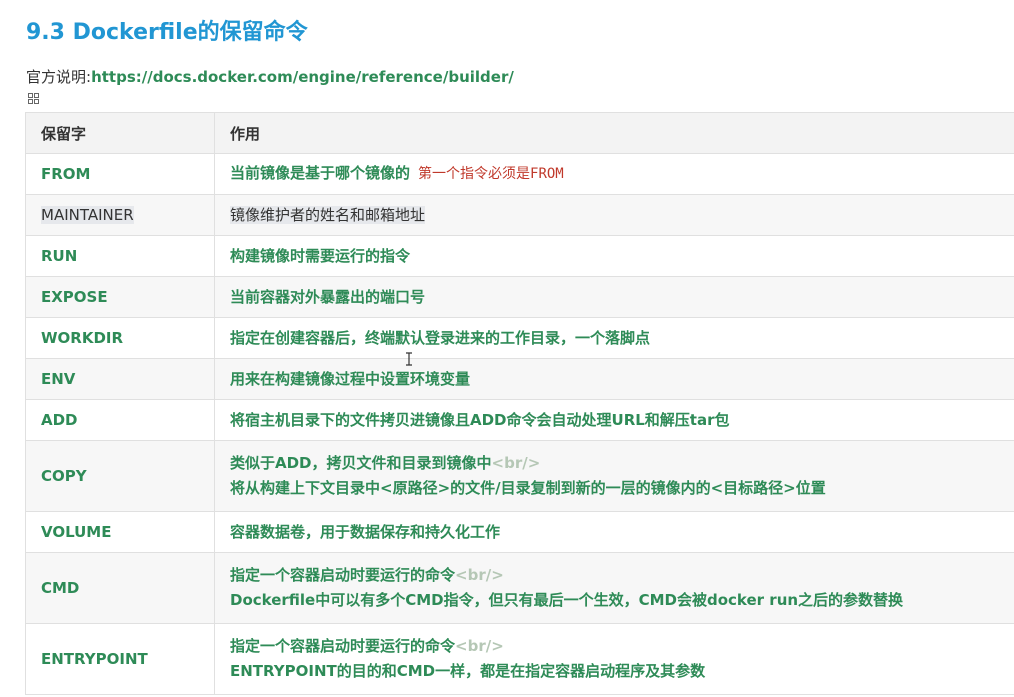 The width and height of the screenshot is (1014, 697). I want to click on official-docs-label: 官方说明:, so click(59, 77).